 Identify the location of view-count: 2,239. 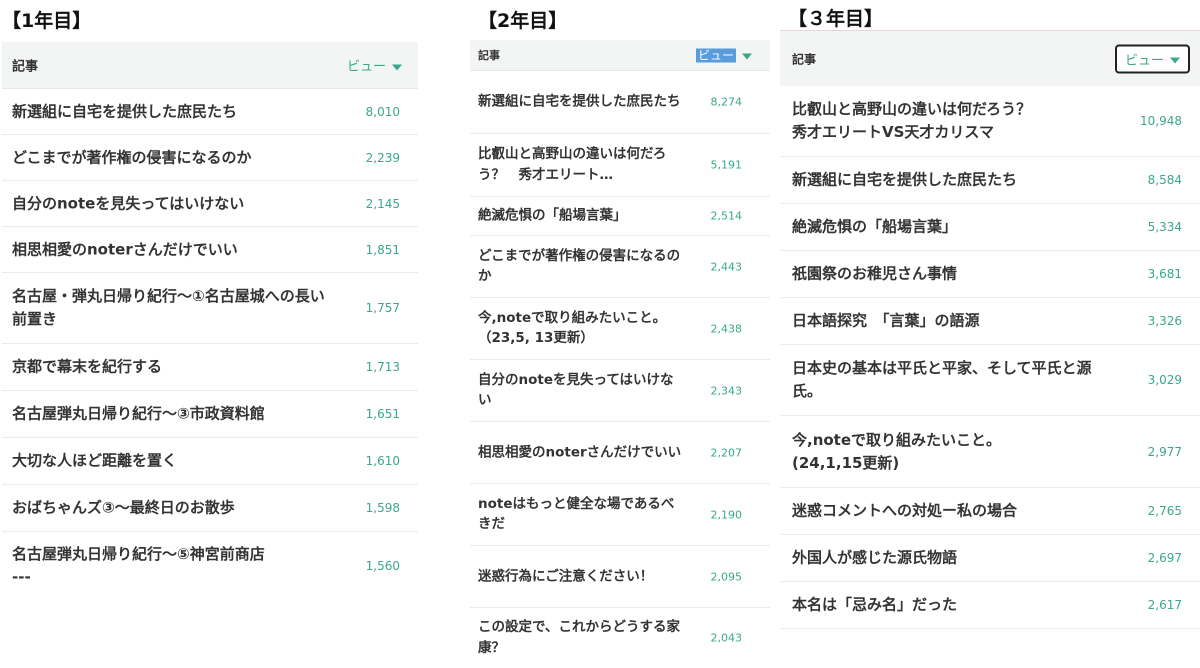
(382, 157).